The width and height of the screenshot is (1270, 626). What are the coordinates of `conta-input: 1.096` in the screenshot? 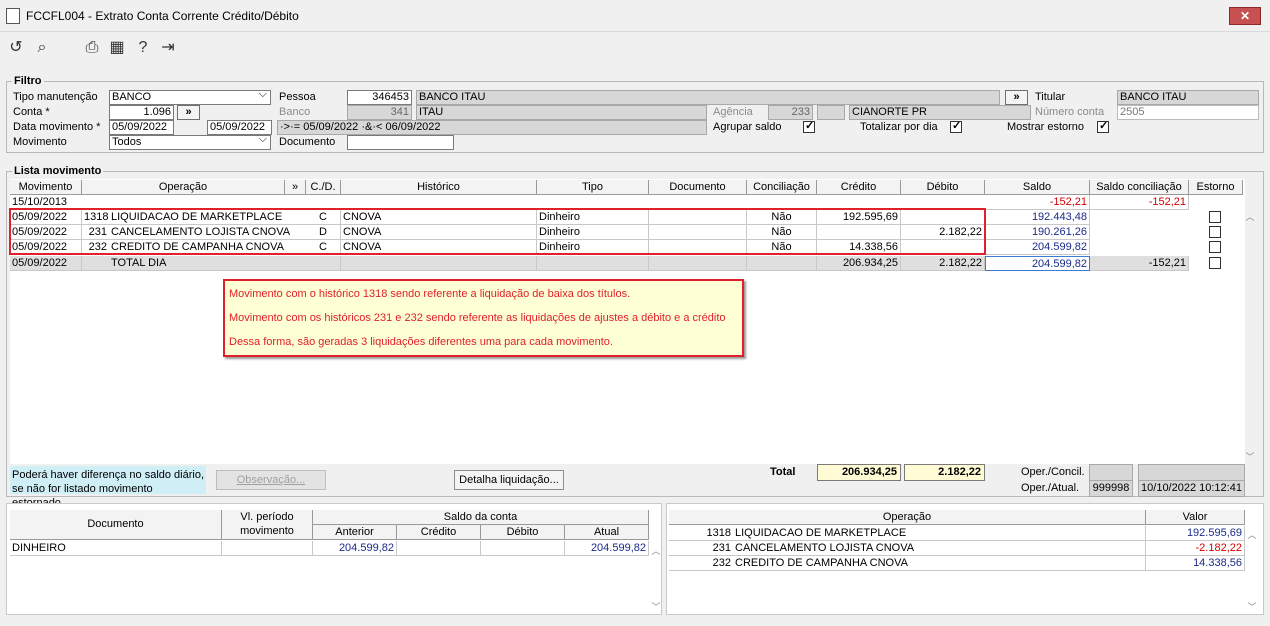 It's located at (141, 112).